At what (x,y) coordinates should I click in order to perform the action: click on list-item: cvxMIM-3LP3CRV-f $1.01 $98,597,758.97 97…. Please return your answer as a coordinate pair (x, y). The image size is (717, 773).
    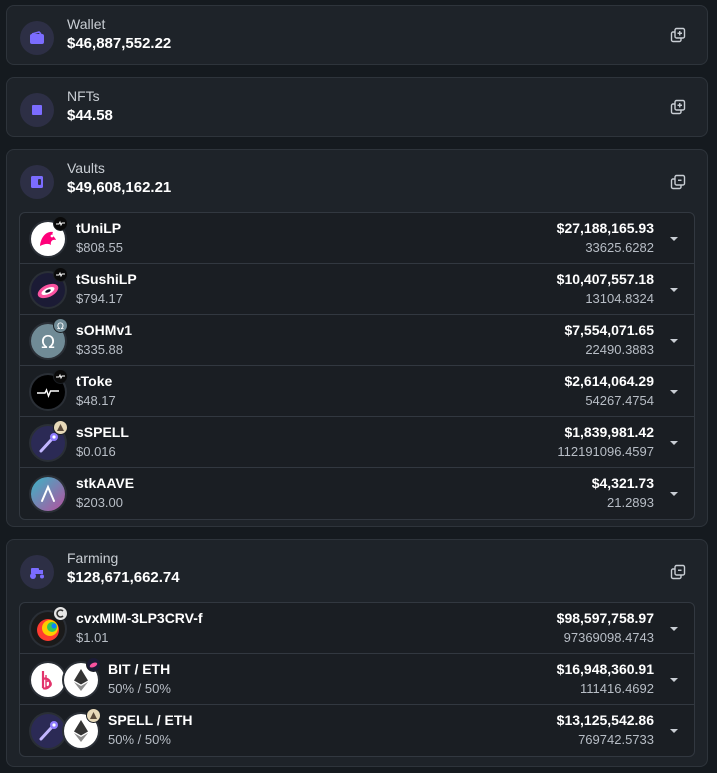
    Looking at the image, I should click on (357, 628).